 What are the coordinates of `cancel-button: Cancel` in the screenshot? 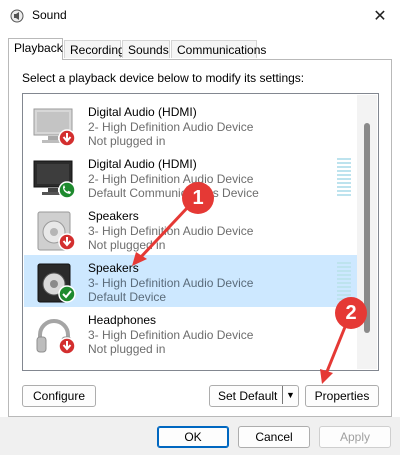 It's located at (274, 437).